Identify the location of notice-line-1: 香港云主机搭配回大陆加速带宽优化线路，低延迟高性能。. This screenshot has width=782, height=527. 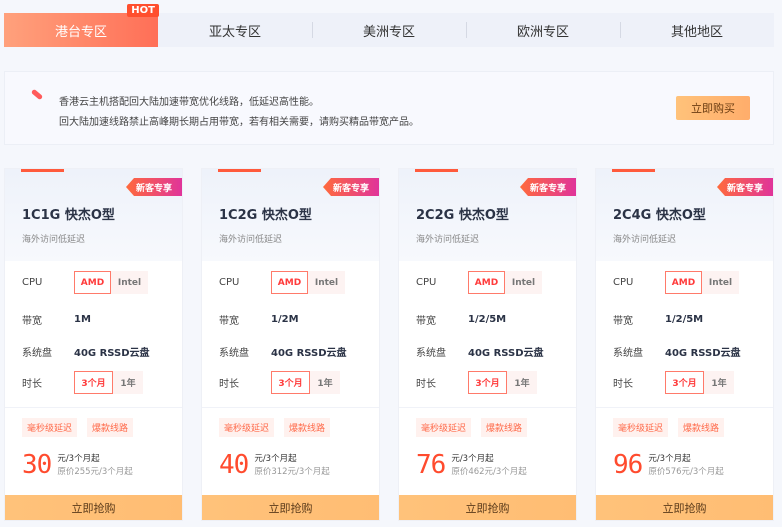
(189, 102).